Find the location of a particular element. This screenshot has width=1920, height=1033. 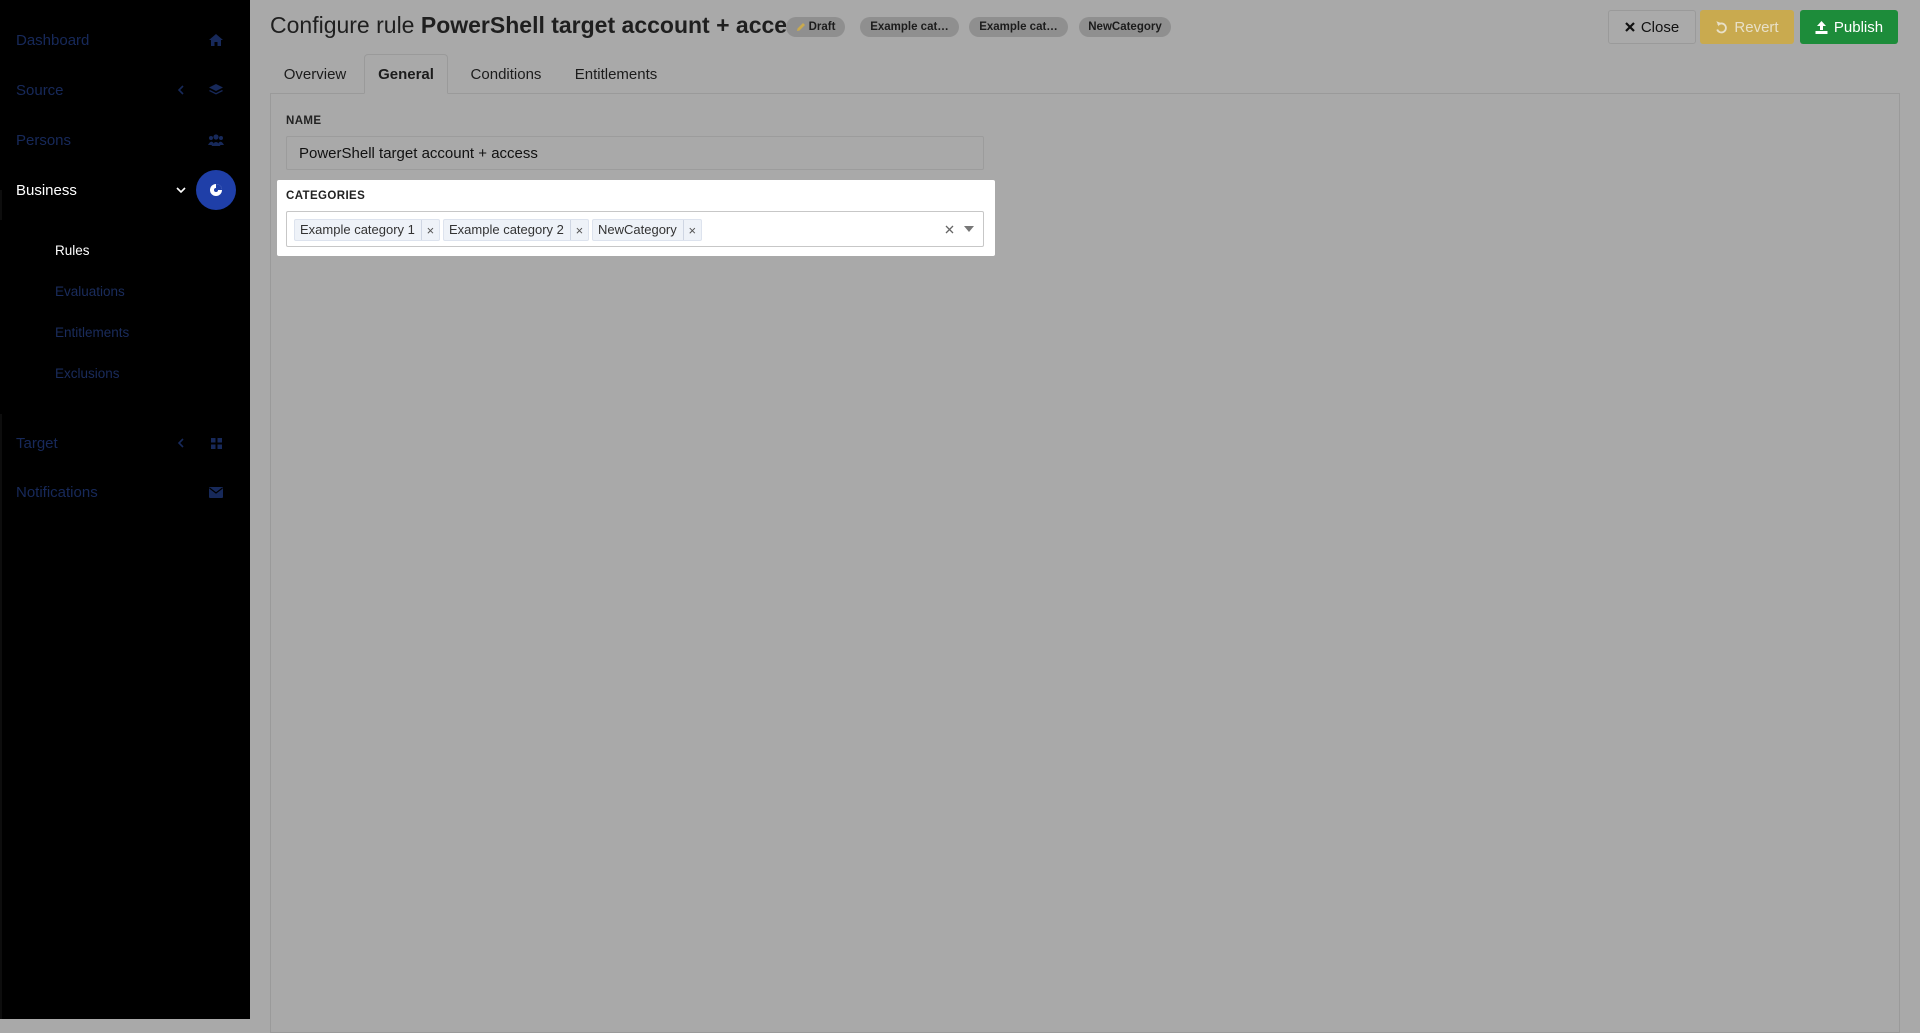

business-icon is located at coordinates (216, 190).